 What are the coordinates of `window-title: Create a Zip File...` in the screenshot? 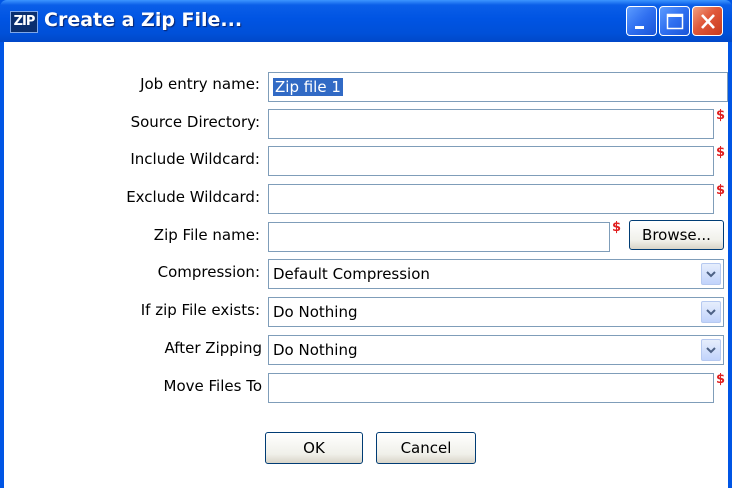 It's located at (143, 20).